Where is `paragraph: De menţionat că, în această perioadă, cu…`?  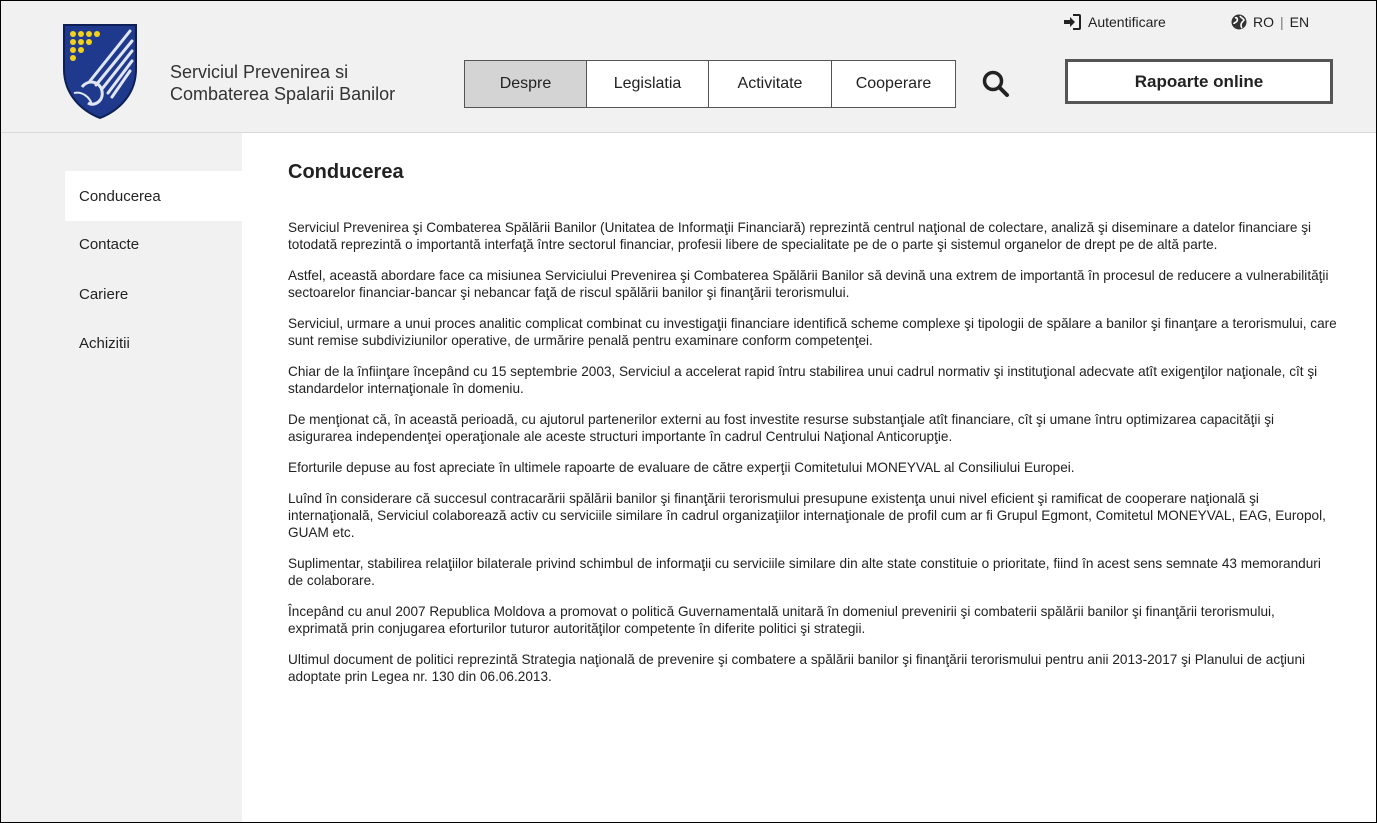 paragraph: De menţionat că, în această perioadă, cu… is located at coordinates (781, 428).